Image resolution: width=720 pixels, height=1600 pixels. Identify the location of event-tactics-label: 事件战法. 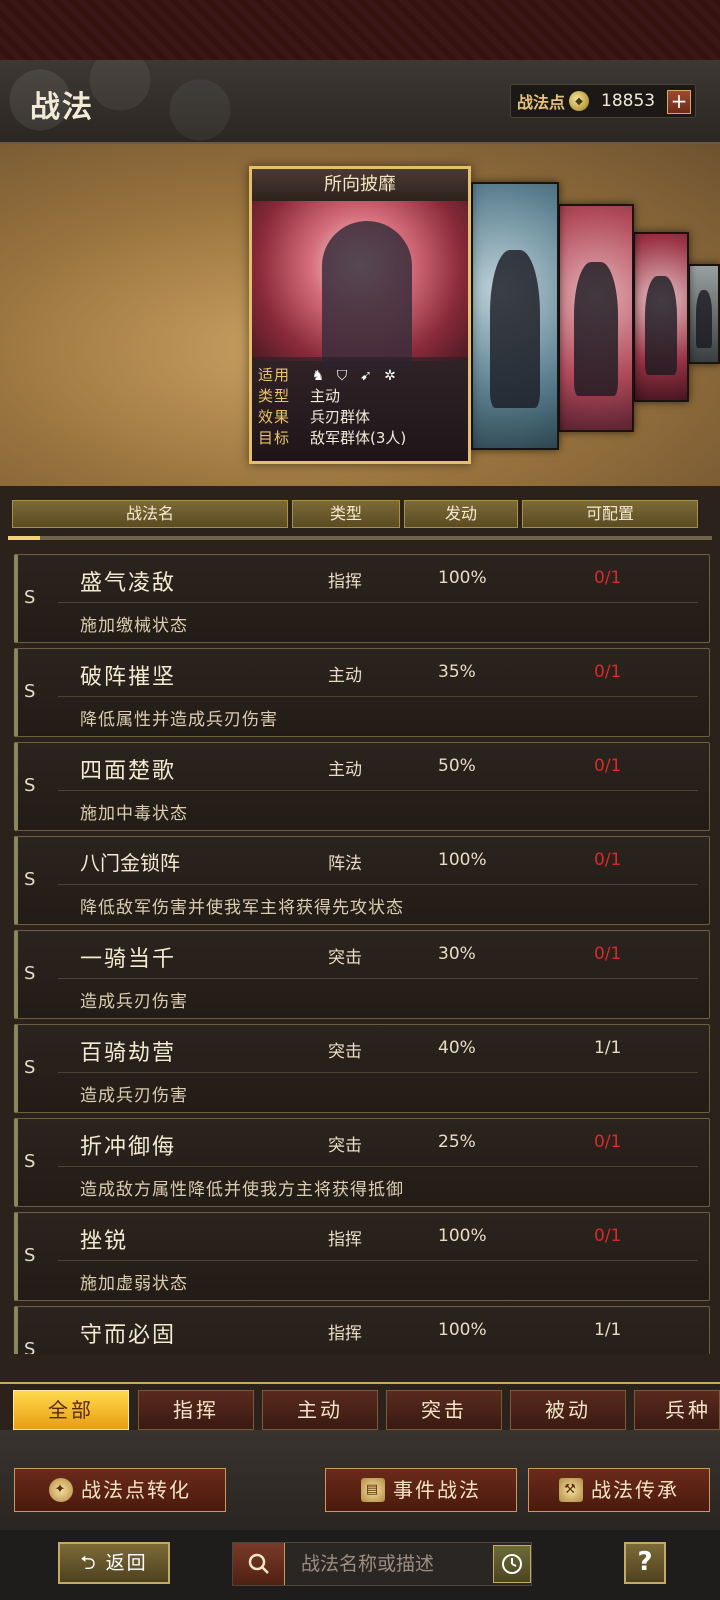
(437, 1490).